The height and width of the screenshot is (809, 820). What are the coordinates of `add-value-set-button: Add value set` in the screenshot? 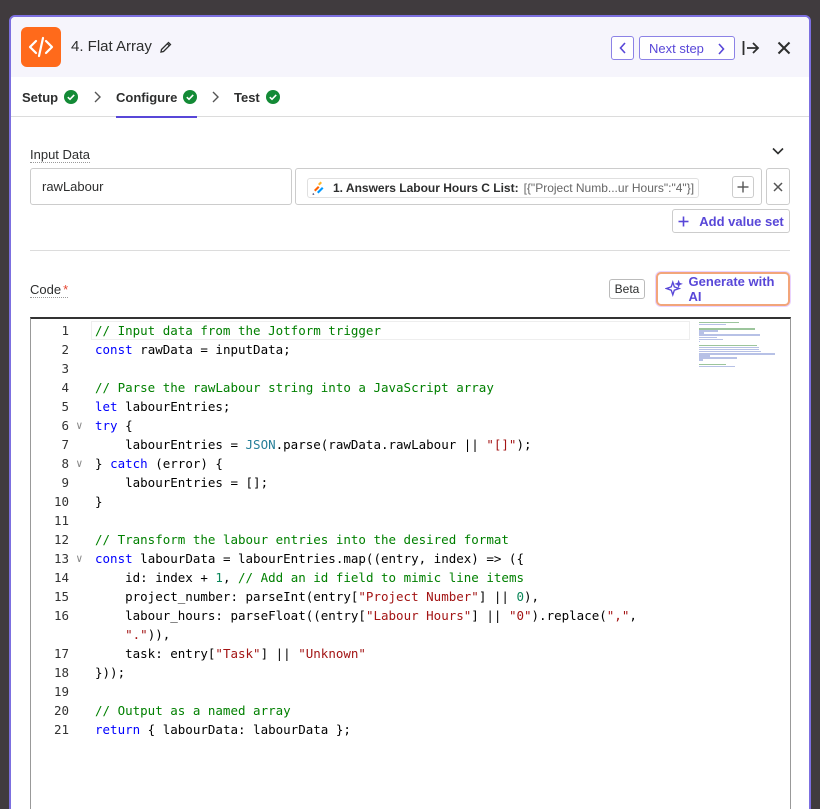 It's located at (731, 221).